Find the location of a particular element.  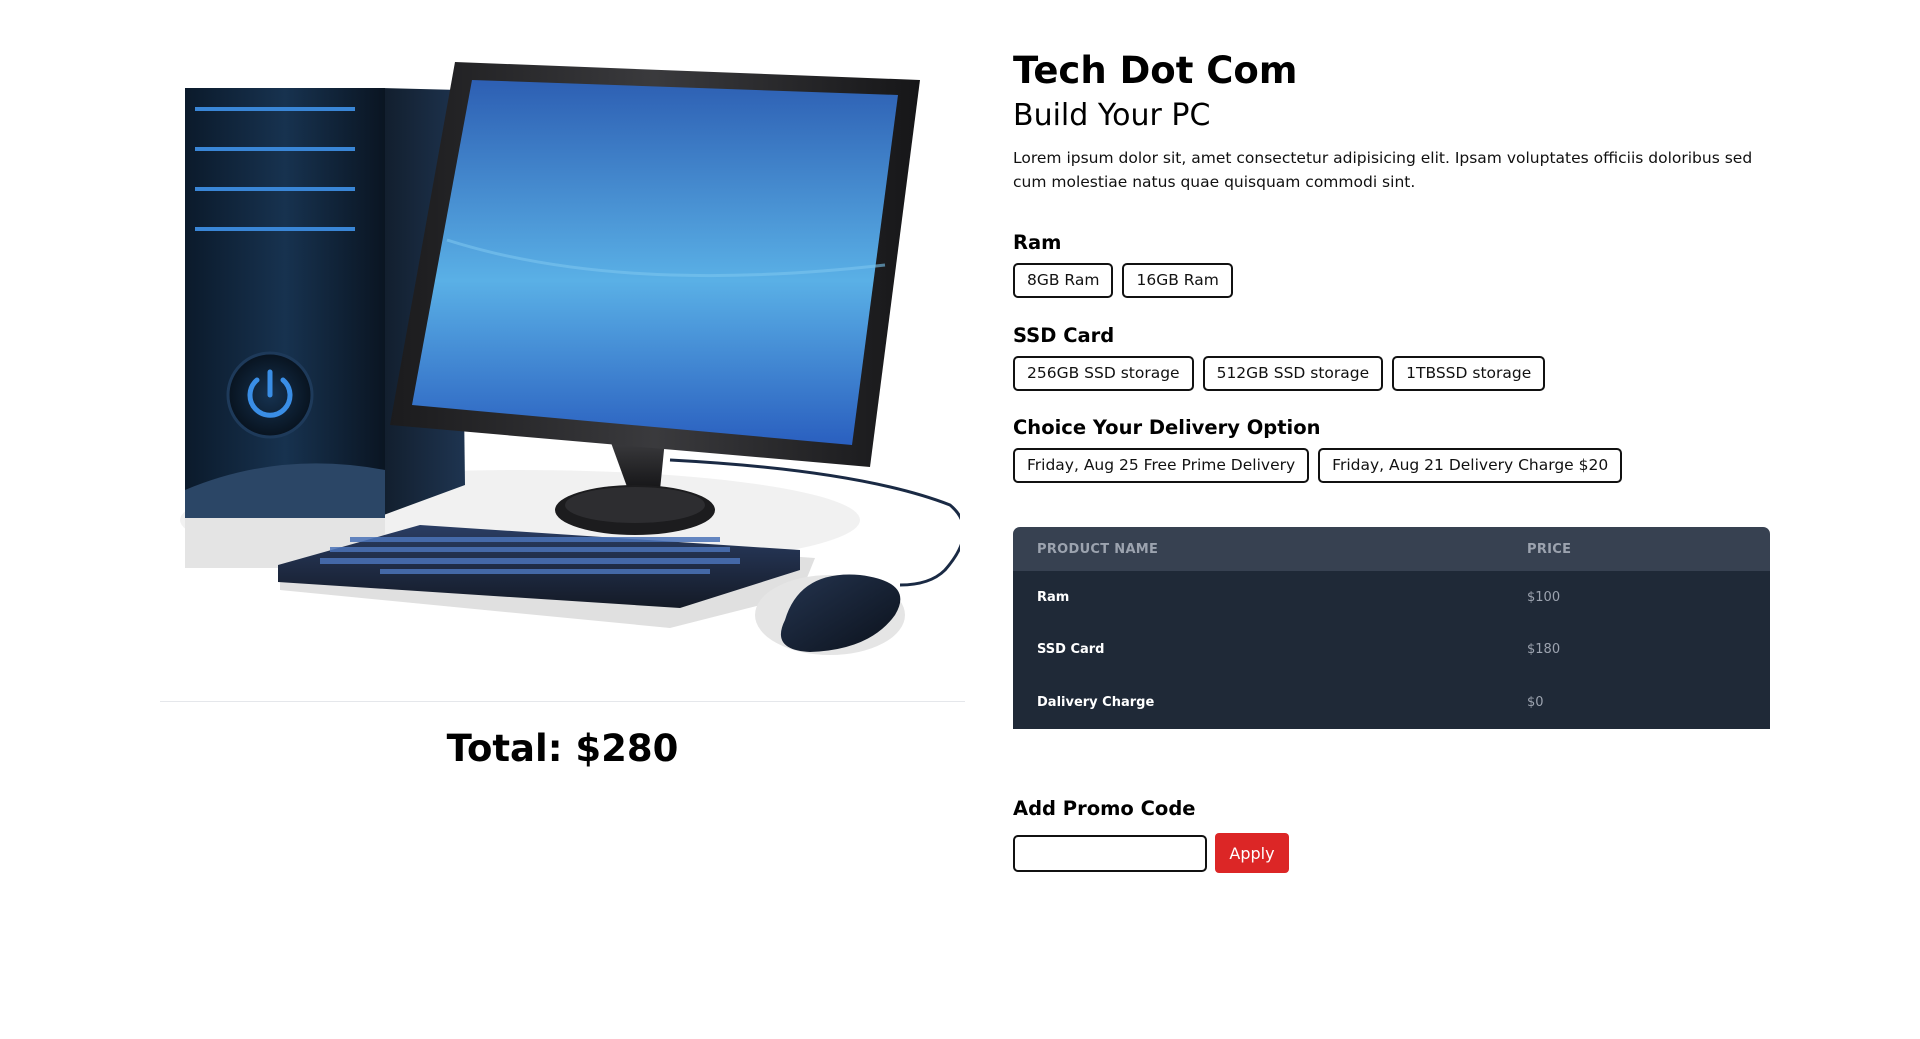

total-price: Total: $280 is located at coordinates (562, 748).